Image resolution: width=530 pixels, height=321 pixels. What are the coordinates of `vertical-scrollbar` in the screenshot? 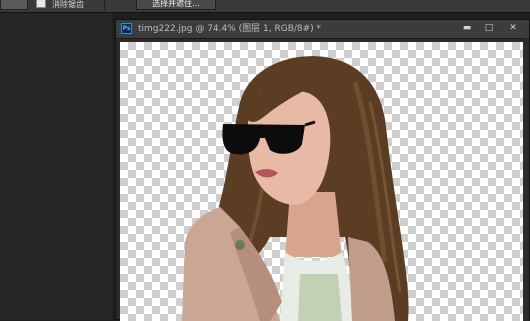 It's located at (526, 179).